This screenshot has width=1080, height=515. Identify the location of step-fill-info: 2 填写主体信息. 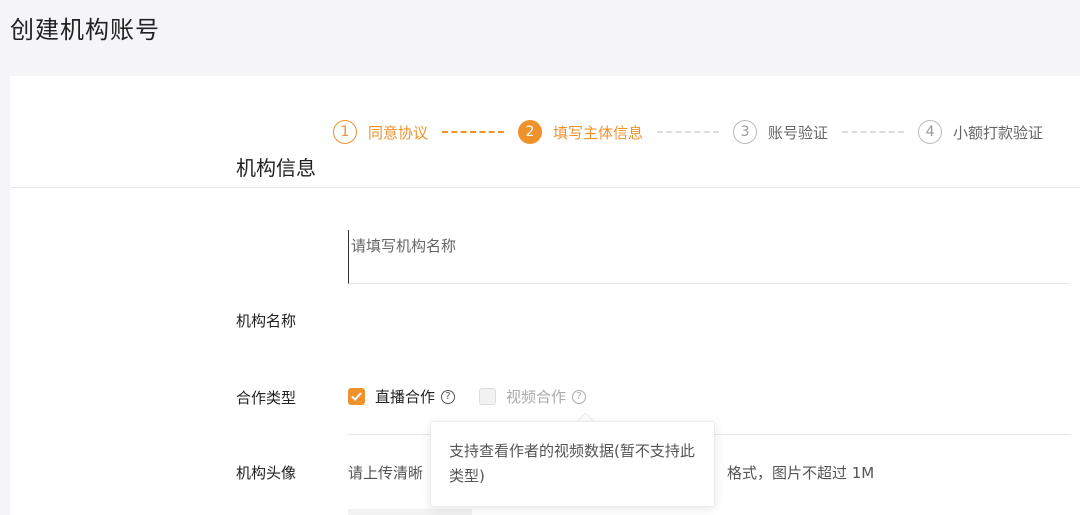
(580, 132).